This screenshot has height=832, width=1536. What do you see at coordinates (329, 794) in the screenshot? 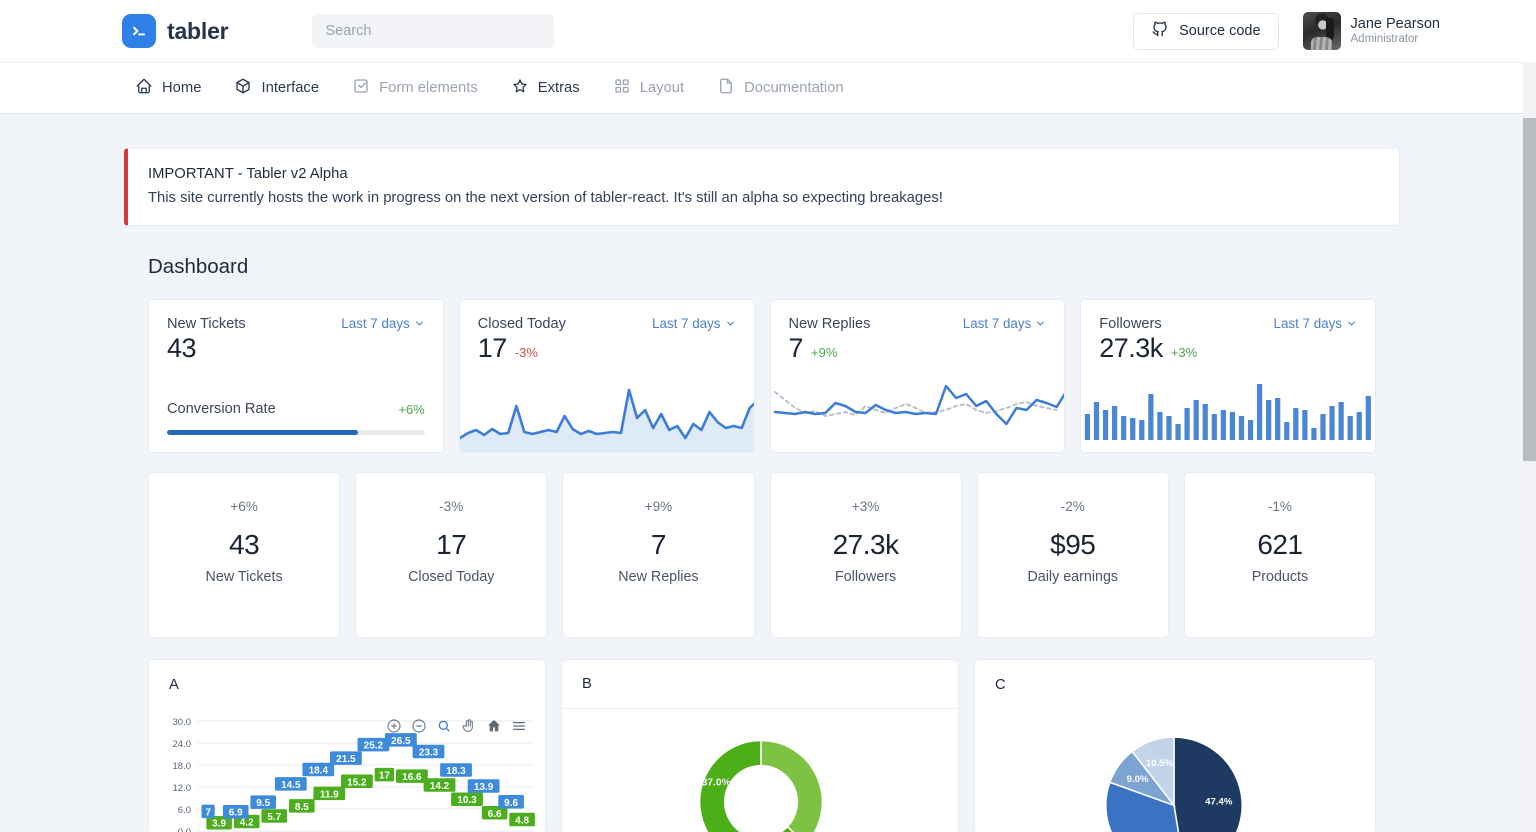
I see `svg-text: 11.9` at bounding box center [329, 794].